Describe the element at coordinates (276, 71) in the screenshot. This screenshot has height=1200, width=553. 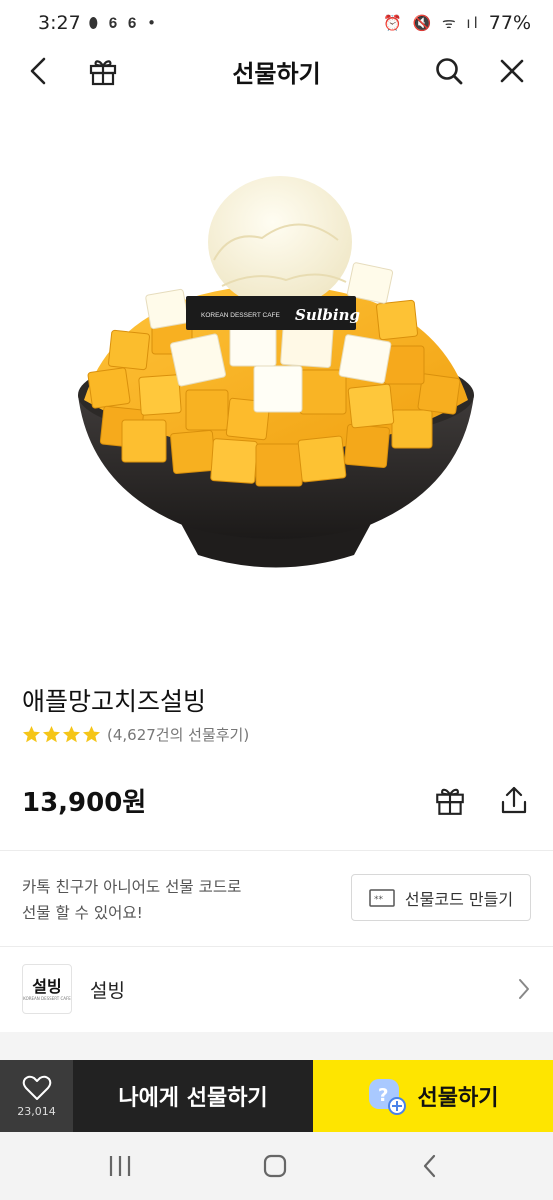
I see `top-nav: 선물하기` at that location.